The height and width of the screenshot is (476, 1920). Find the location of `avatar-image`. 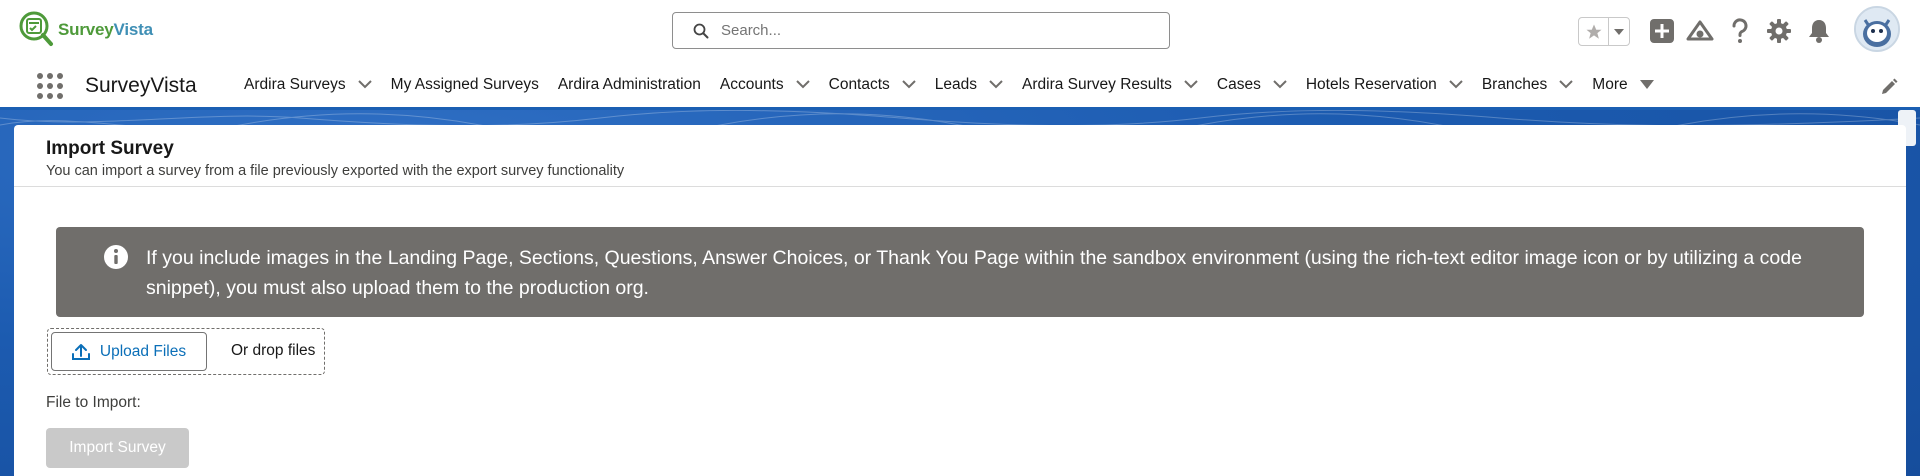

avatar-image is located at coordinates (1877, 29).